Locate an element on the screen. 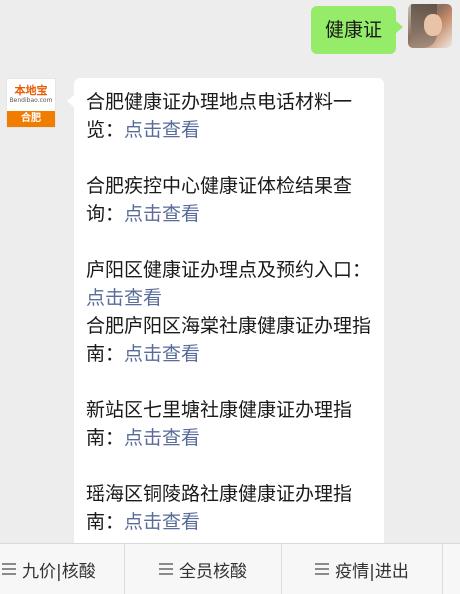 Image resolution: width=460 pixels, height=594 pixels. bottom-menu: 九价|核酸 全员核酸 疫情|进出 is located at coordinates (230, 568).